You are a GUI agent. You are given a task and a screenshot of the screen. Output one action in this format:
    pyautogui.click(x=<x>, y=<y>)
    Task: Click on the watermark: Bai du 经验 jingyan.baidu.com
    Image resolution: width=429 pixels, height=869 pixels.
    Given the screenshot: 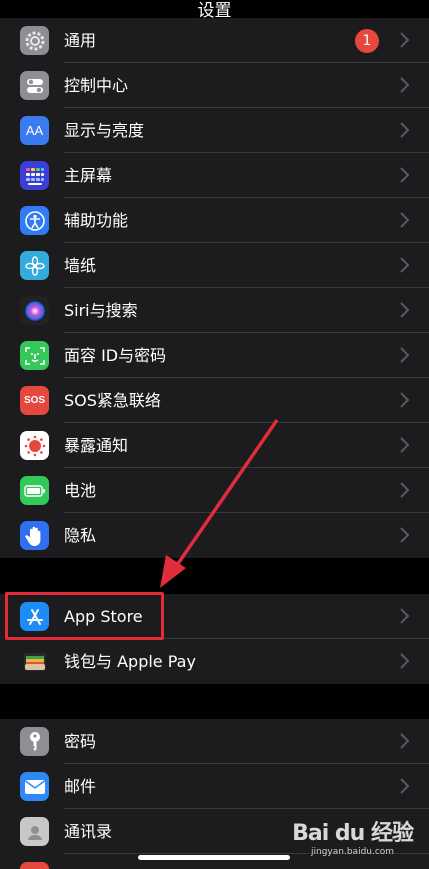 What is the action you would take?
    pyautogui.click(x=353, y=836)
    